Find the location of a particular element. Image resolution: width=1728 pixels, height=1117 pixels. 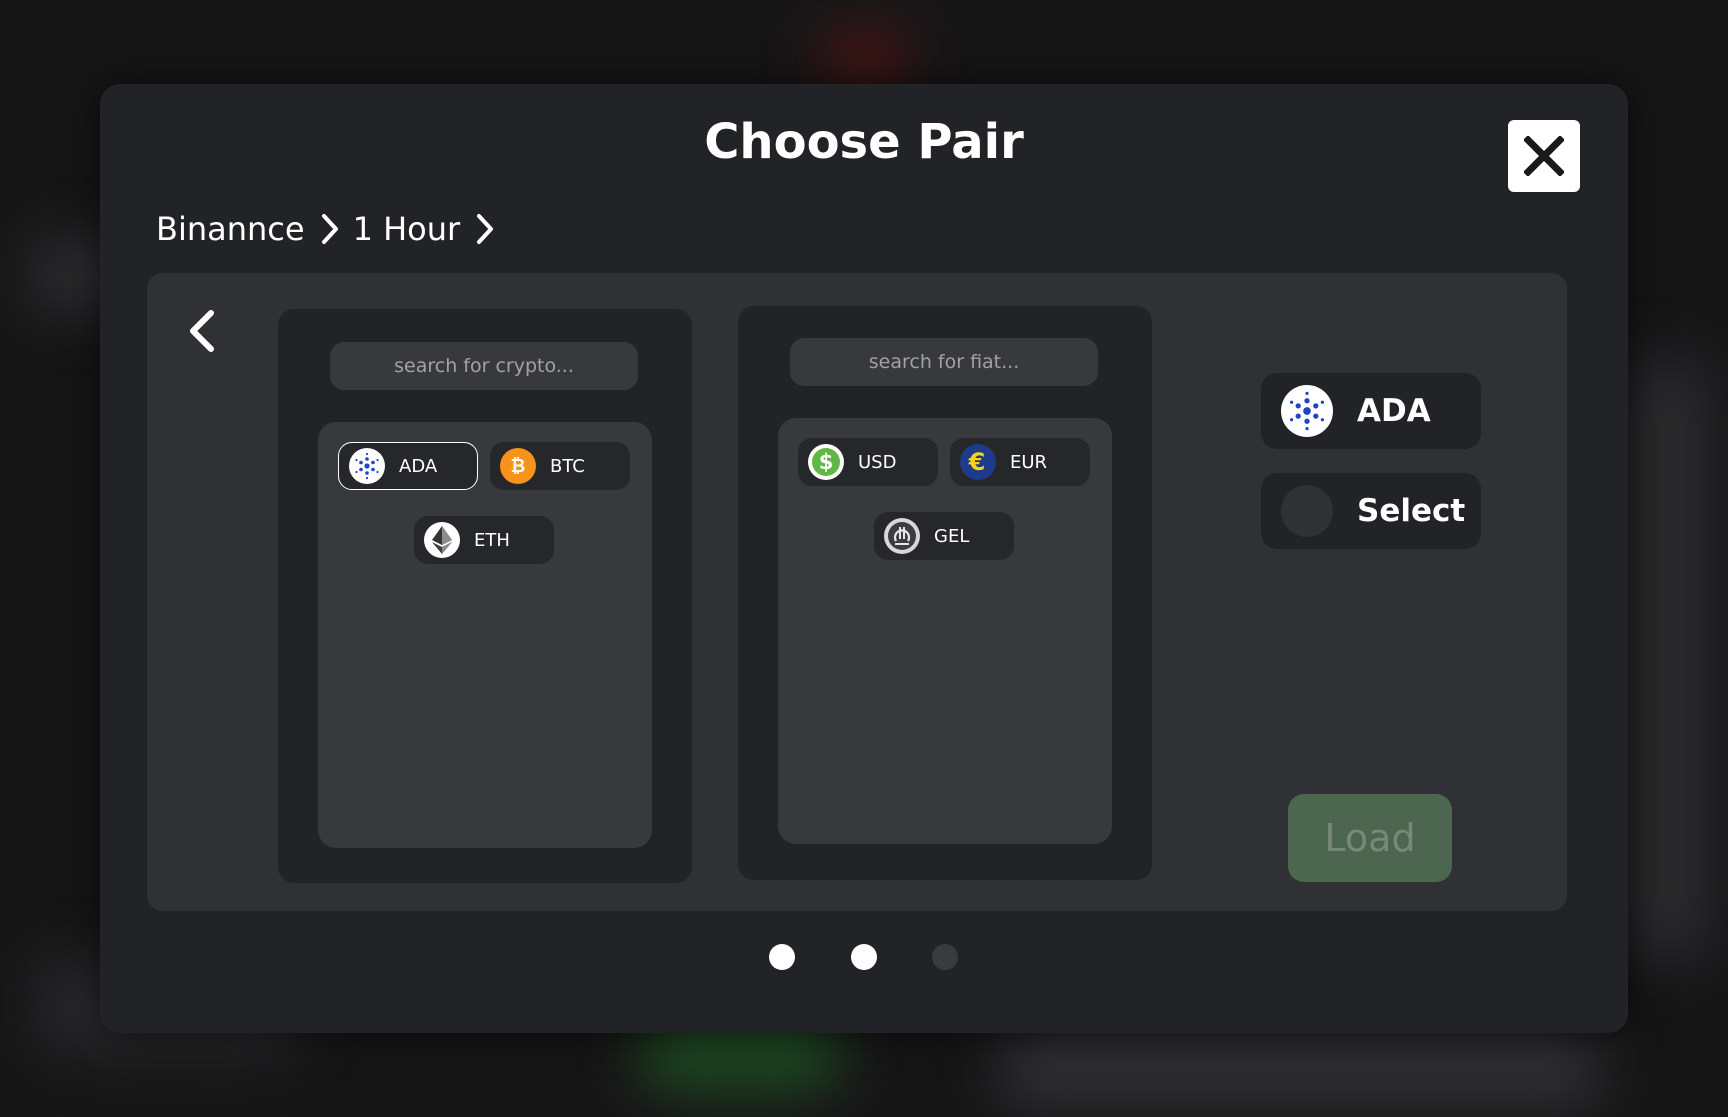

selected-crypto-button: ADA is located at coordinates (1371, 411).